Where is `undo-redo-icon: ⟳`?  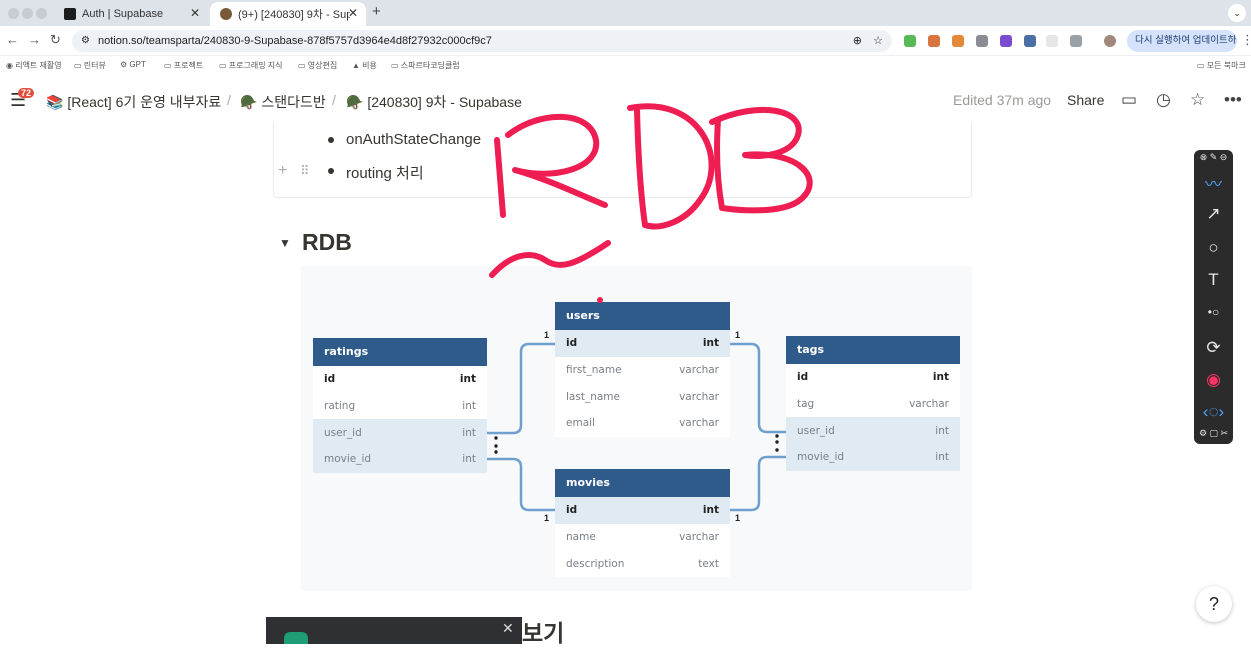 undo-redo-icon: ⟳ is located at coordinates (1213, 348).